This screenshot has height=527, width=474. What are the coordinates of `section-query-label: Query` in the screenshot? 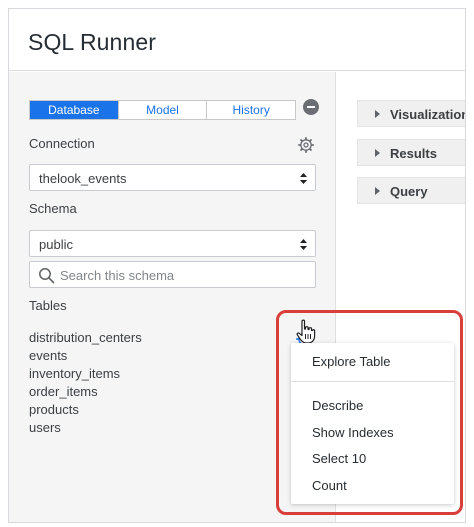 It's located at (409, 191).